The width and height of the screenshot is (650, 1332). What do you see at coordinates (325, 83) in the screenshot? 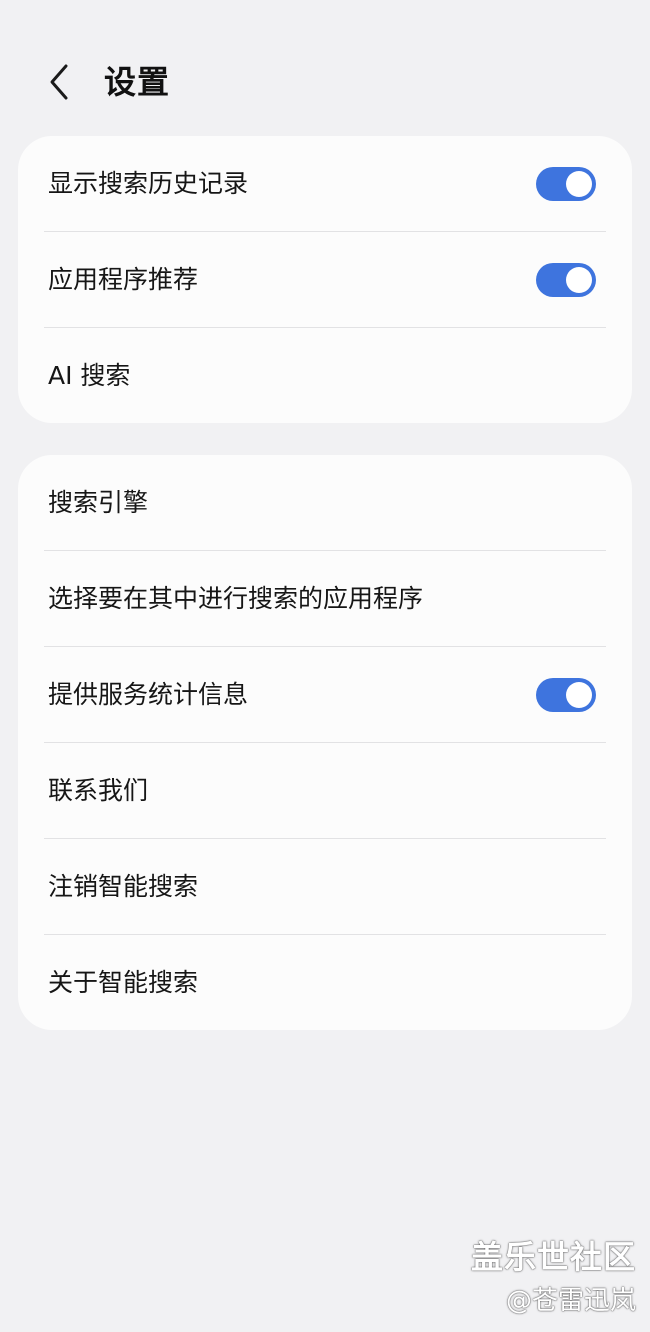
I see `header: 设置` at bounding box center [325, 83].